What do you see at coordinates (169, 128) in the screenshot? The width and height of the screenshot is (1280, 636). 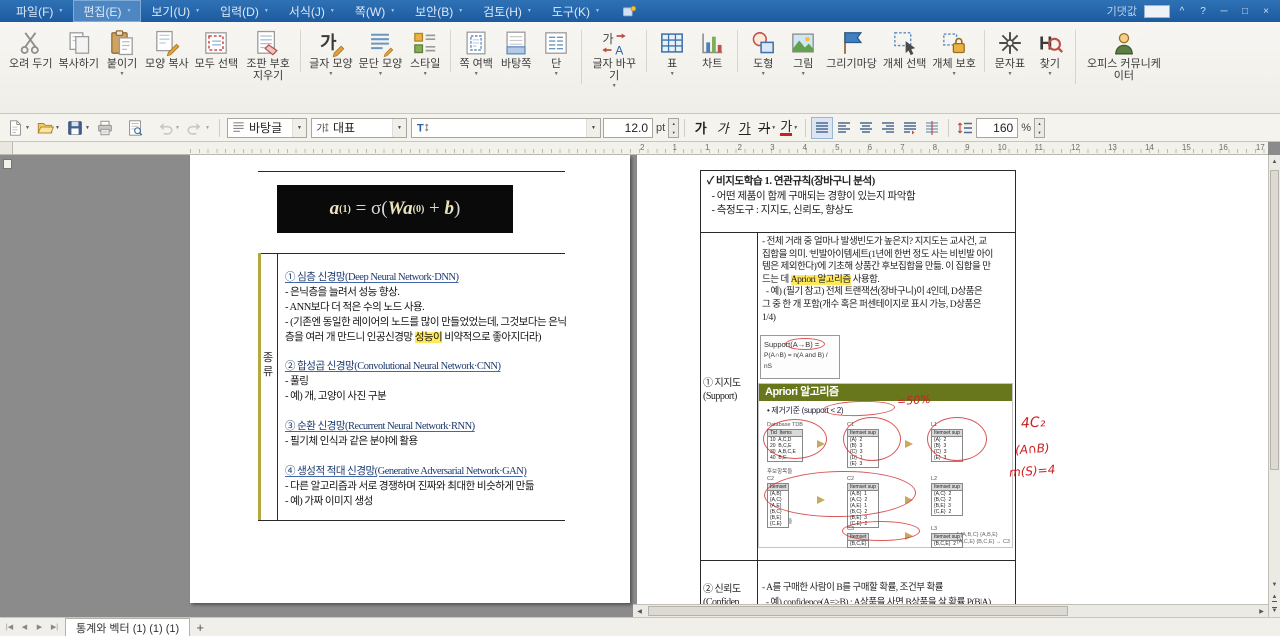 I see `undo-button: ▼` at bounding box center [169, 128].